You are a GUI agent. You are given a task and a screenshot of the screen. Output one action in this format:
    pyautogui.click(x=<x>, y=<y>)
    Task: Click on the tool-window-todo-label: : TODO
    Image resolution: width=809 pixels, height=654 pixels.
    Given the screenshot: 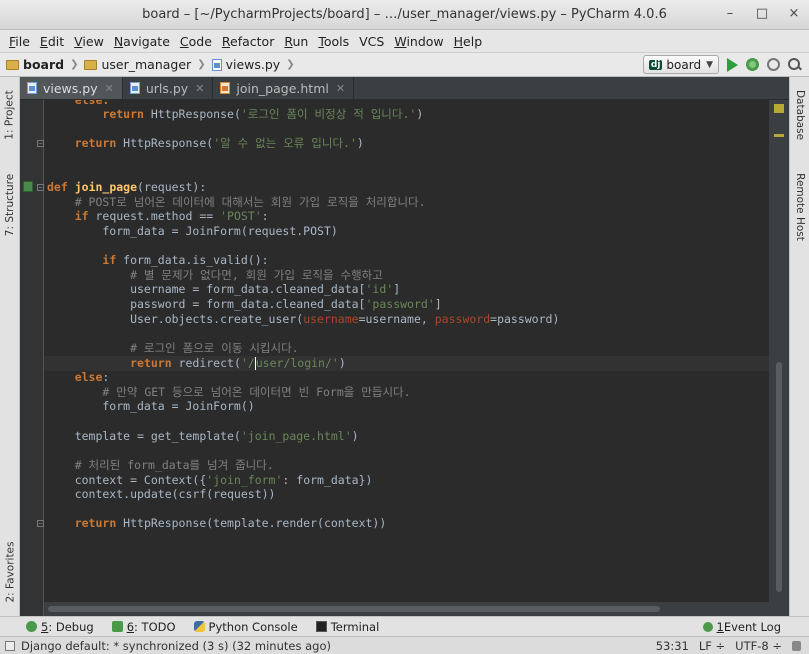 What is the action you would take?
    pyautogui.click(x=155, y=626)
    